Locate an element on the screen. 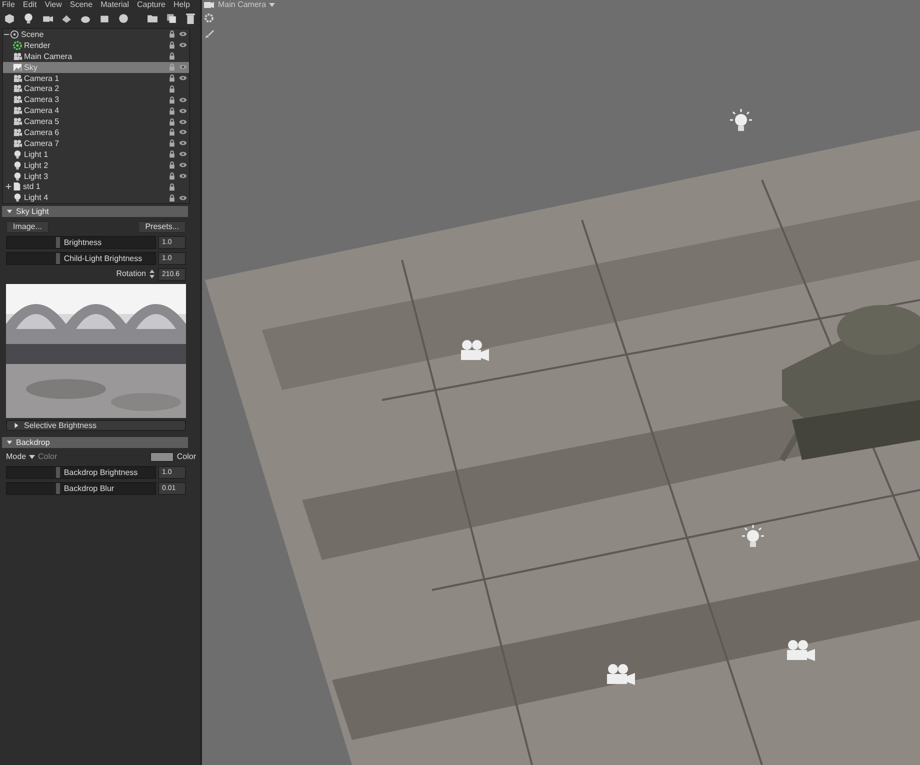 The width and height of the screenshot is (920, 765). mode-dropdown: Color is located at coordinates (48, 457).